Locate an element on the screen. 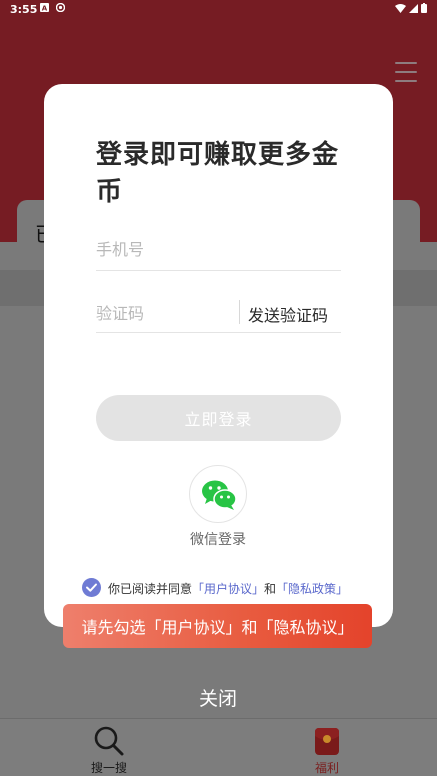 The image size is (437, 776). login-button: 立即登录 is located at coordinates (218, 418).